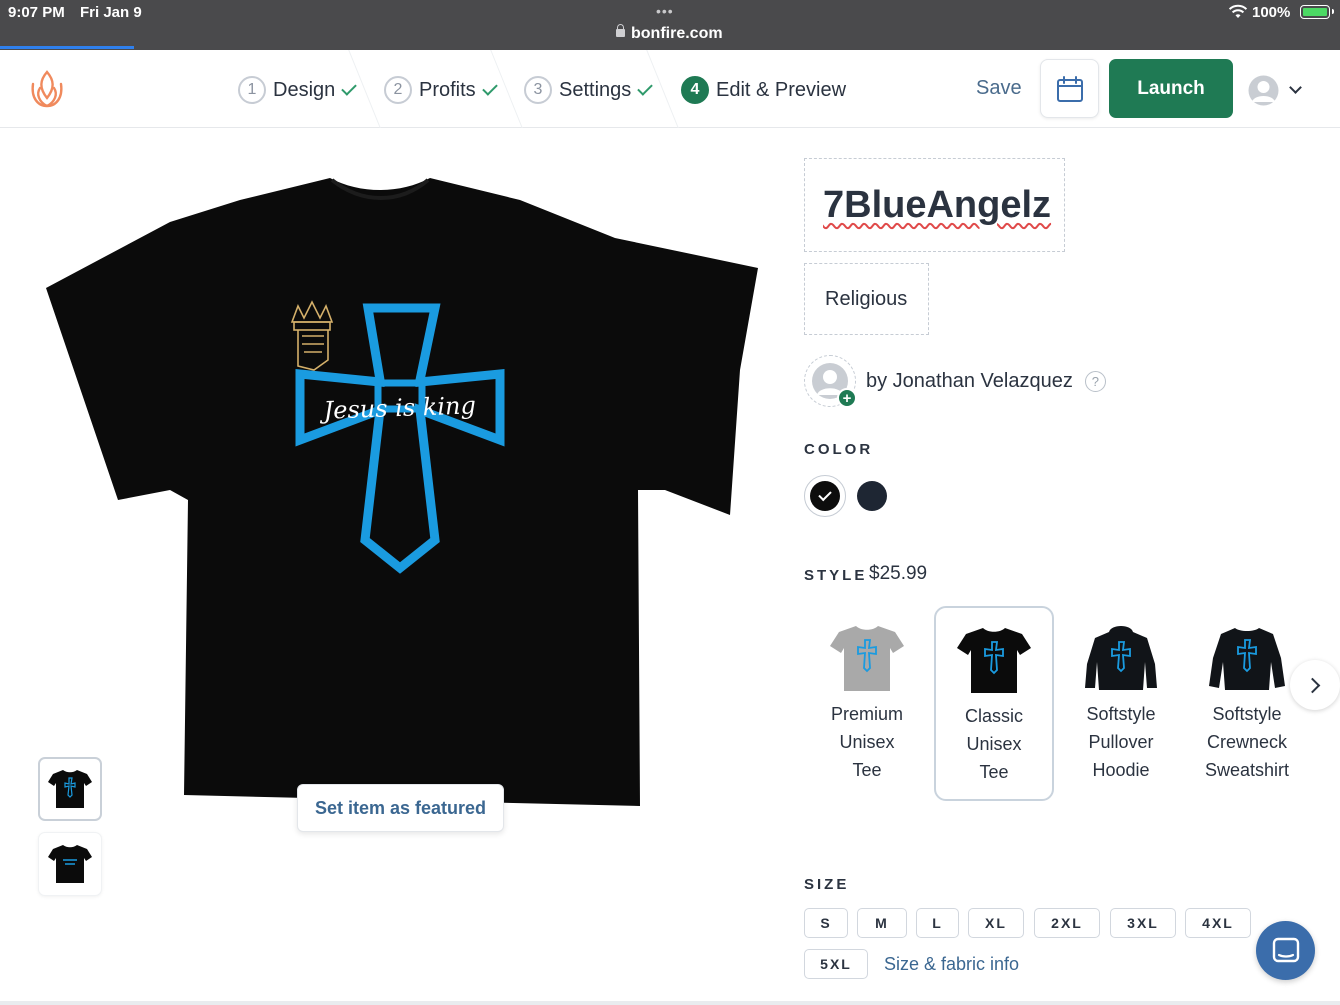  Describe the element at coordinates (781, 89) in the screenshot. I see `step-label: Edit & Preview` at that location.